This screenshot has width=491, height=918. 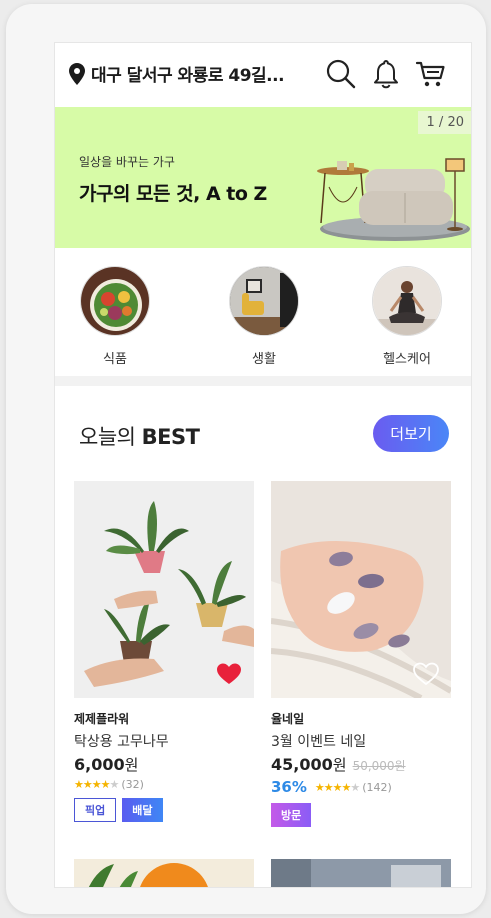 What do you see at coordinates (444, 122) in the screenshot?
I see `banner-counter: 1 / 20` at bounding box center [444, 122].